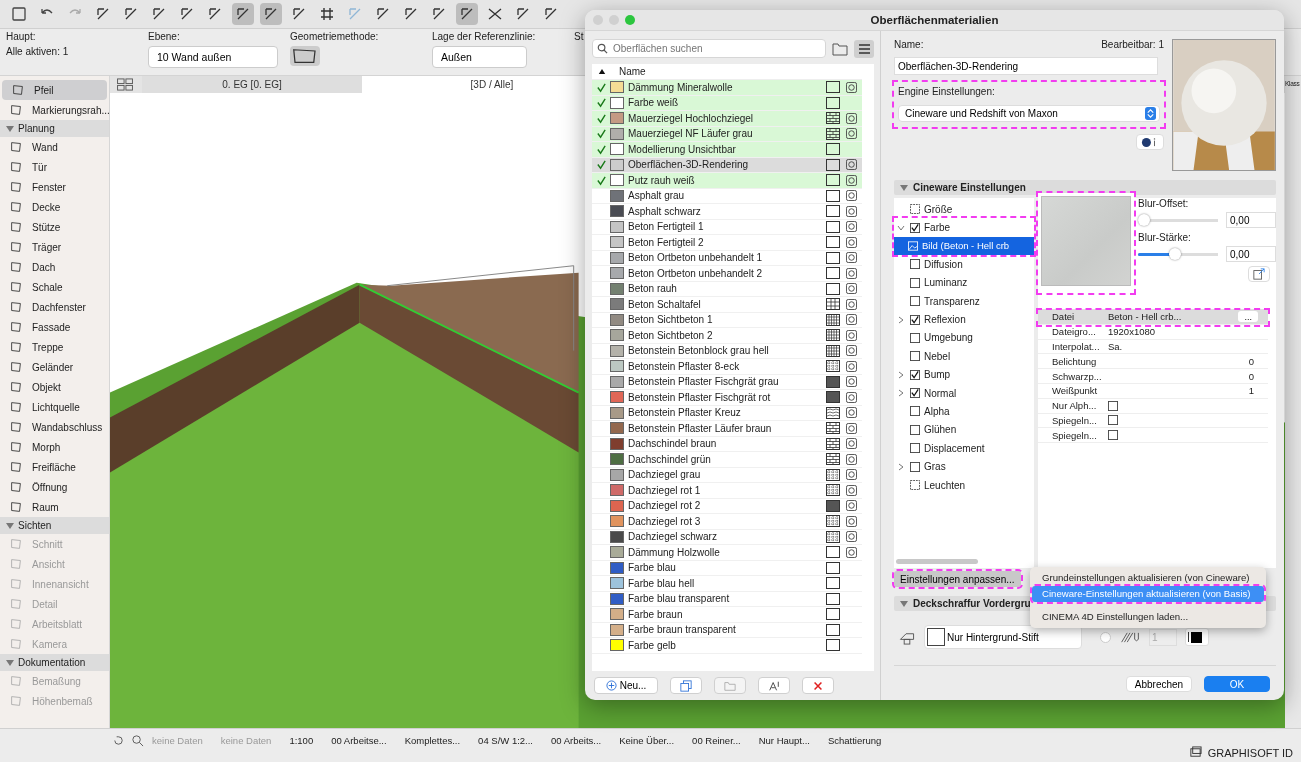 The image size is (1301, 762). I want to click on straight-wall-icon, so click(305, 56).